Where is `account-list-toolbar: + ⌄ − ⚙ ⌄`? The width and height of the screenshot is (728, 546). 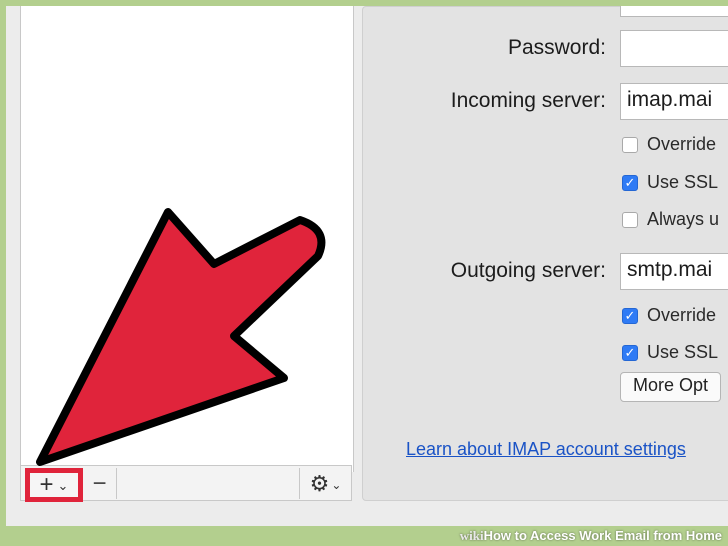 account-list-toolbar: + ⌄ − ⚙ ⌄ is located at coordinates (186, 483).